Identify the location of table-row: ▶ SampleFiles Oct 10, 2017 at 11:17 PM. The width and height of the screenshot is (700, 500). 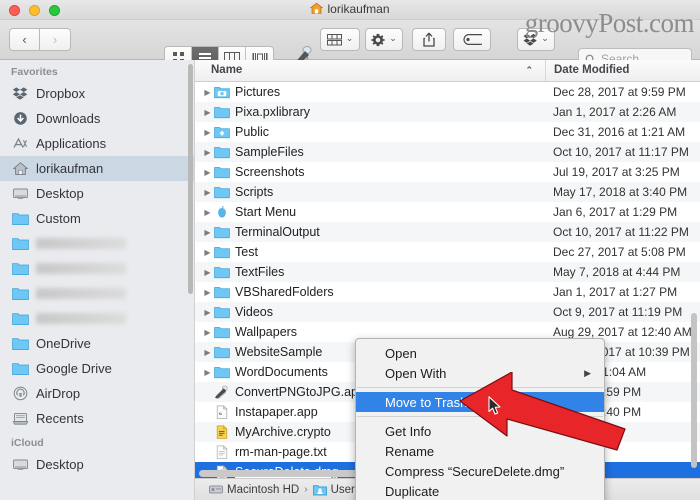
(447, 152).